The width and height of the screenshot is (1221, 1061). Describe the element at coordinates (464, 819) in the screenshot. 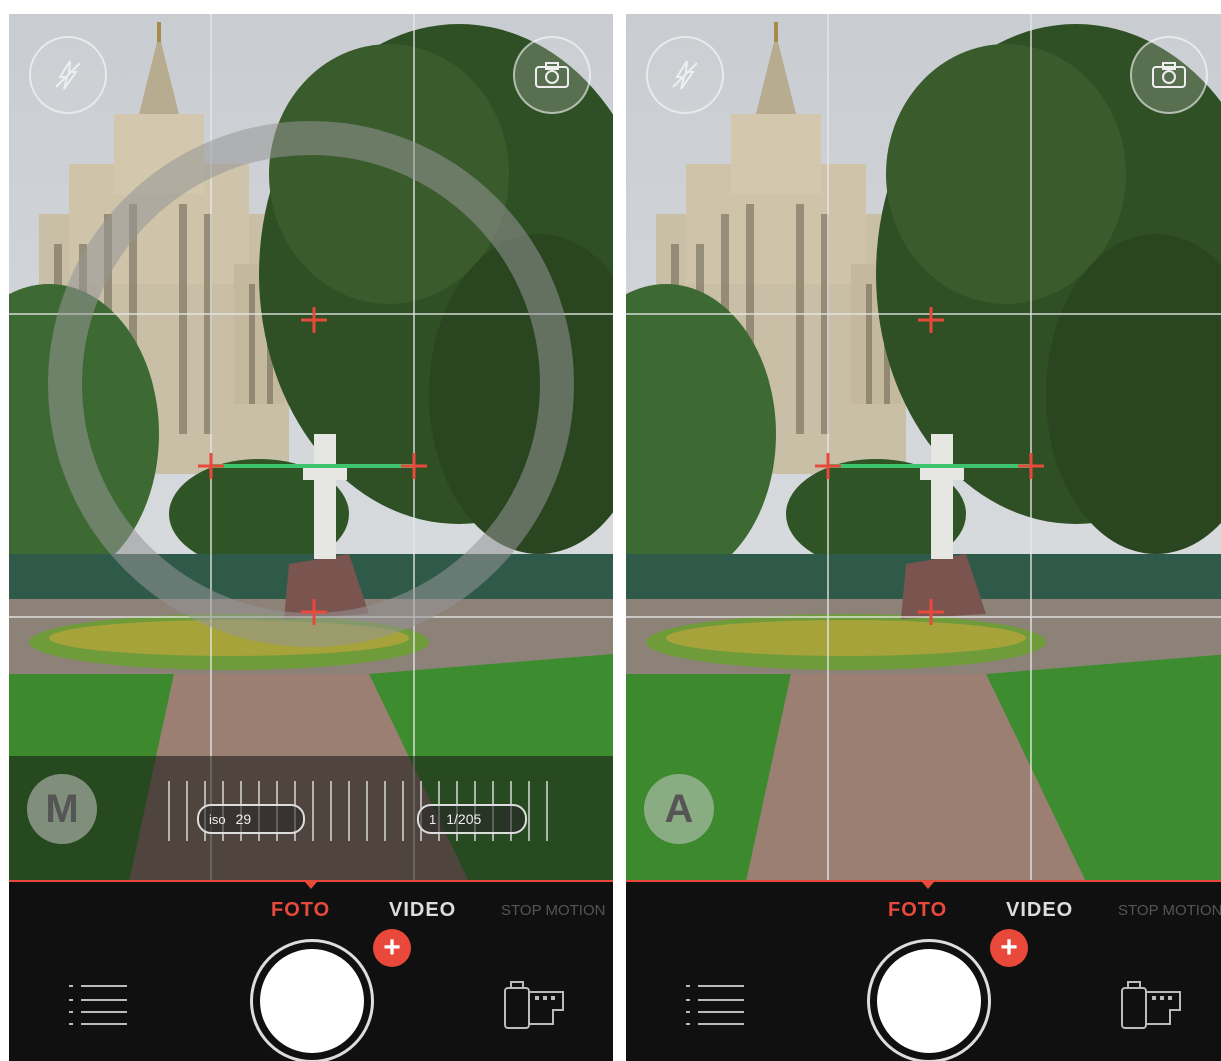

I see `shutter-value: 1/205` at that location.